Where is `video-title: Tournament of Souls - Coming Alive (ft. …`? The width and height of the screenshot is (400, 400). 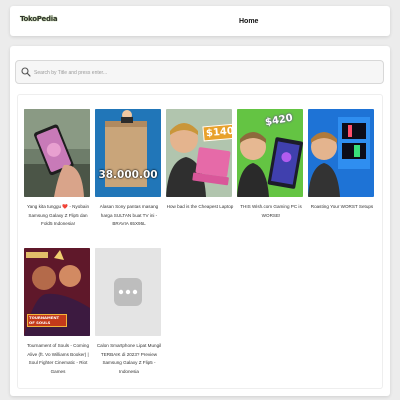
video-title: Tournament of Souls - Coming Alive (ft. … is located at coordinates (58, 358).